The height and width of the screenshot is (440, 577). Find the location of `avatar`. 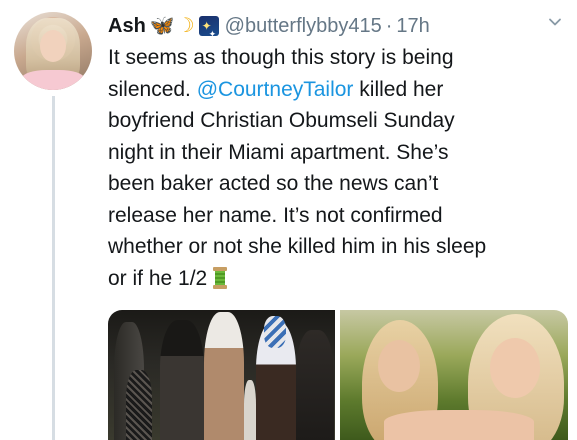

avatar is located at coordinates (53, 51).